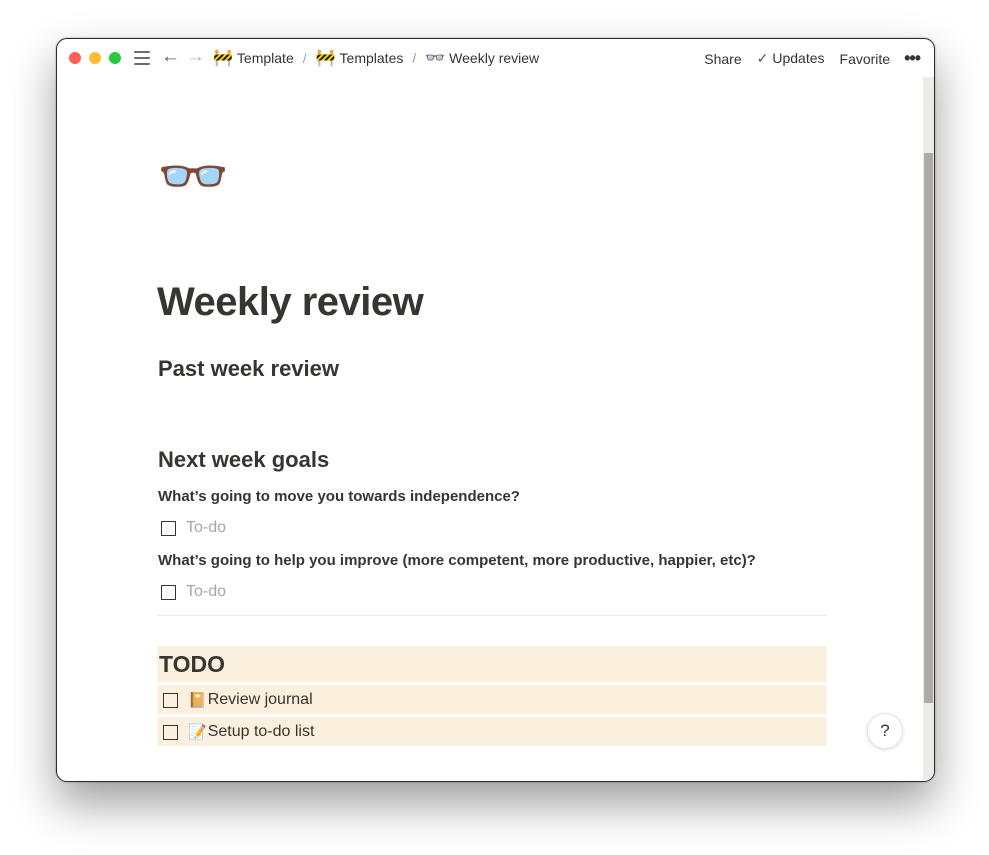 The height and width of the screenshot is (855, 989). What do you see at coordinates (75, 58) in the screenshot?
I see `window-close-button` at bounding box center [75, 58].